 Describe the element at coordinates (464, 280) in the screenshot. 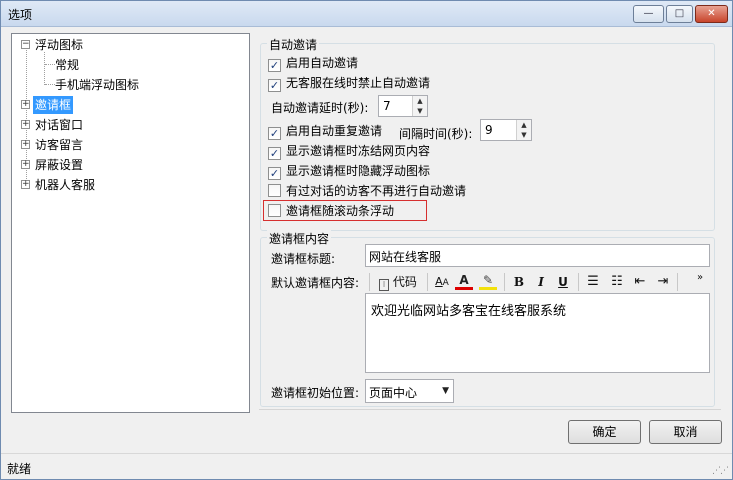

I see `font-color-icon: A` at that location.